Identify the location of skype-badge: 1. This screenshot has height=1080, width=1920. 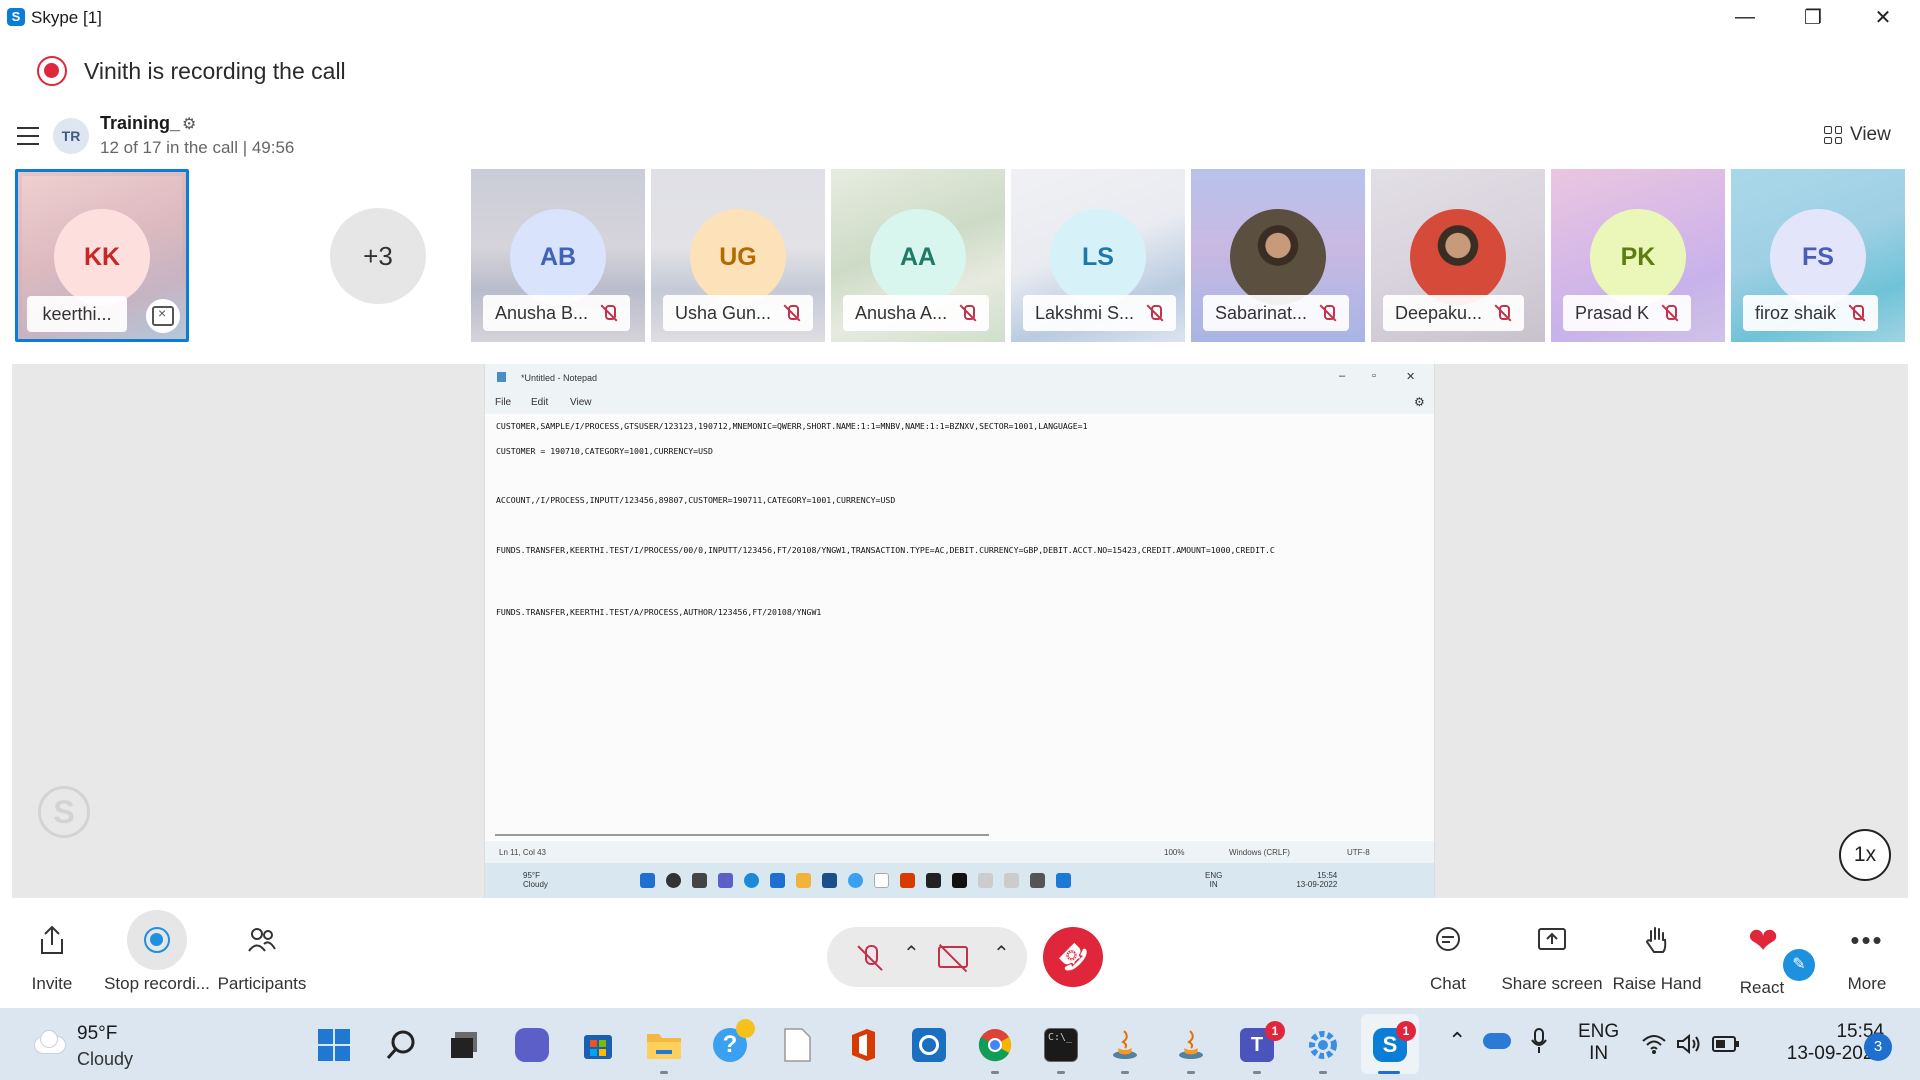
(1406, 1031).